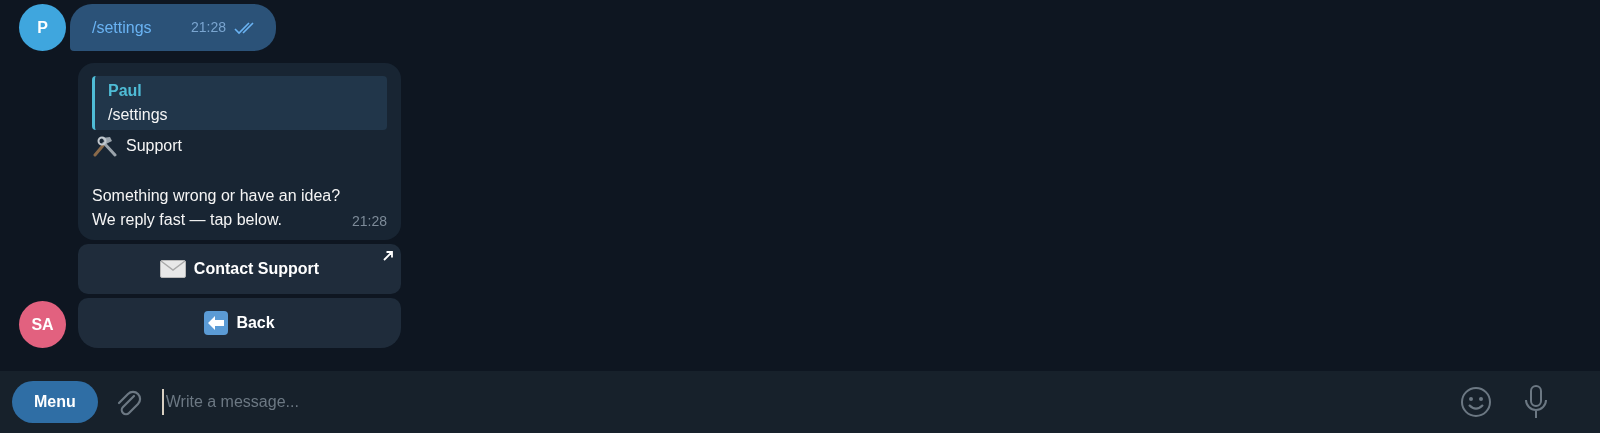 This screenshot has width=1600, height=433. Describe the element at coordinates (42, 324) in the screenshot. I see `avatar: SA` at that location.